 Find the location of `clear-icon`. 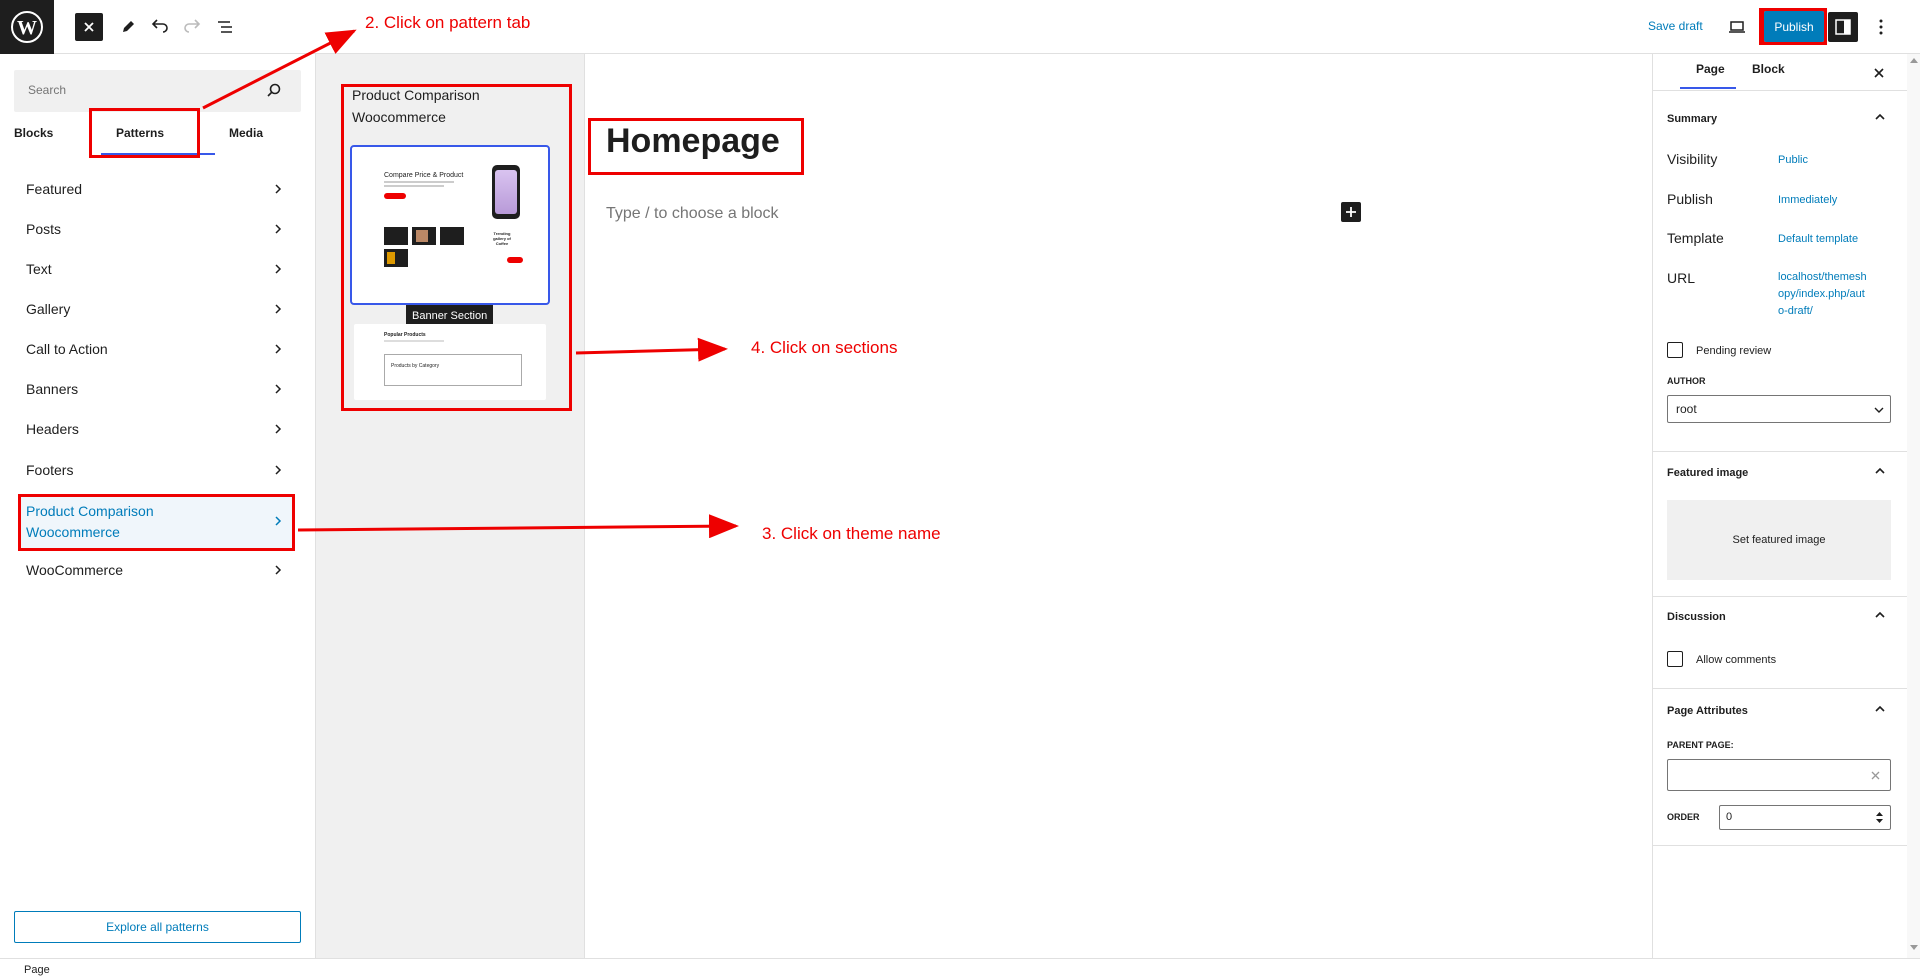

clear-icon is located at coordinates (1875, 775).